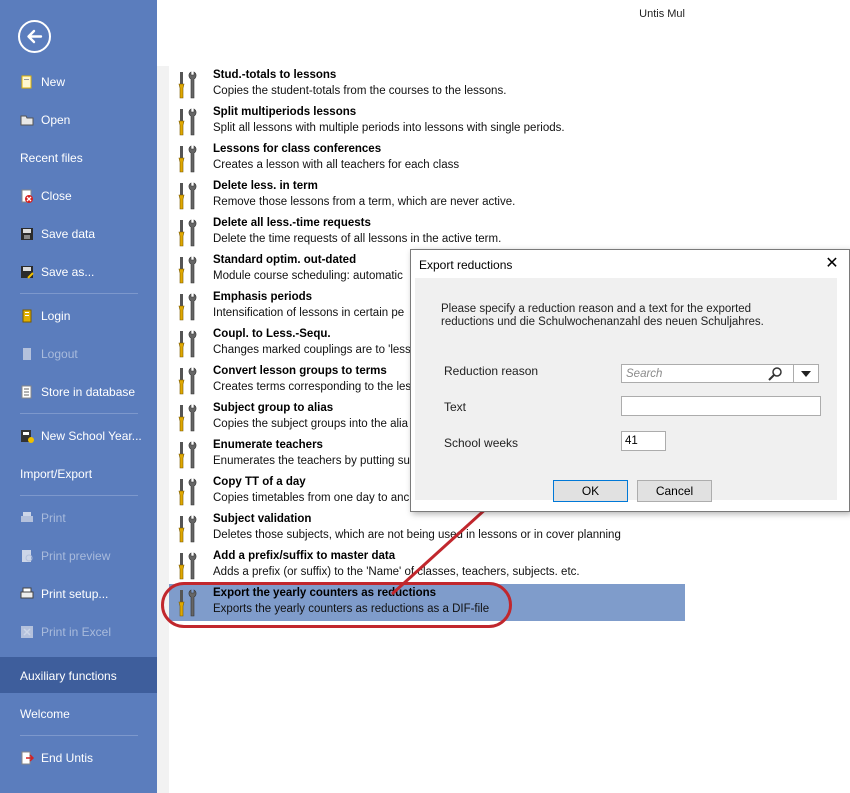  Describe the element at coordinates (285, 112) in the screenshot. I see `function-title: Split multiperiods lessons` at that location.